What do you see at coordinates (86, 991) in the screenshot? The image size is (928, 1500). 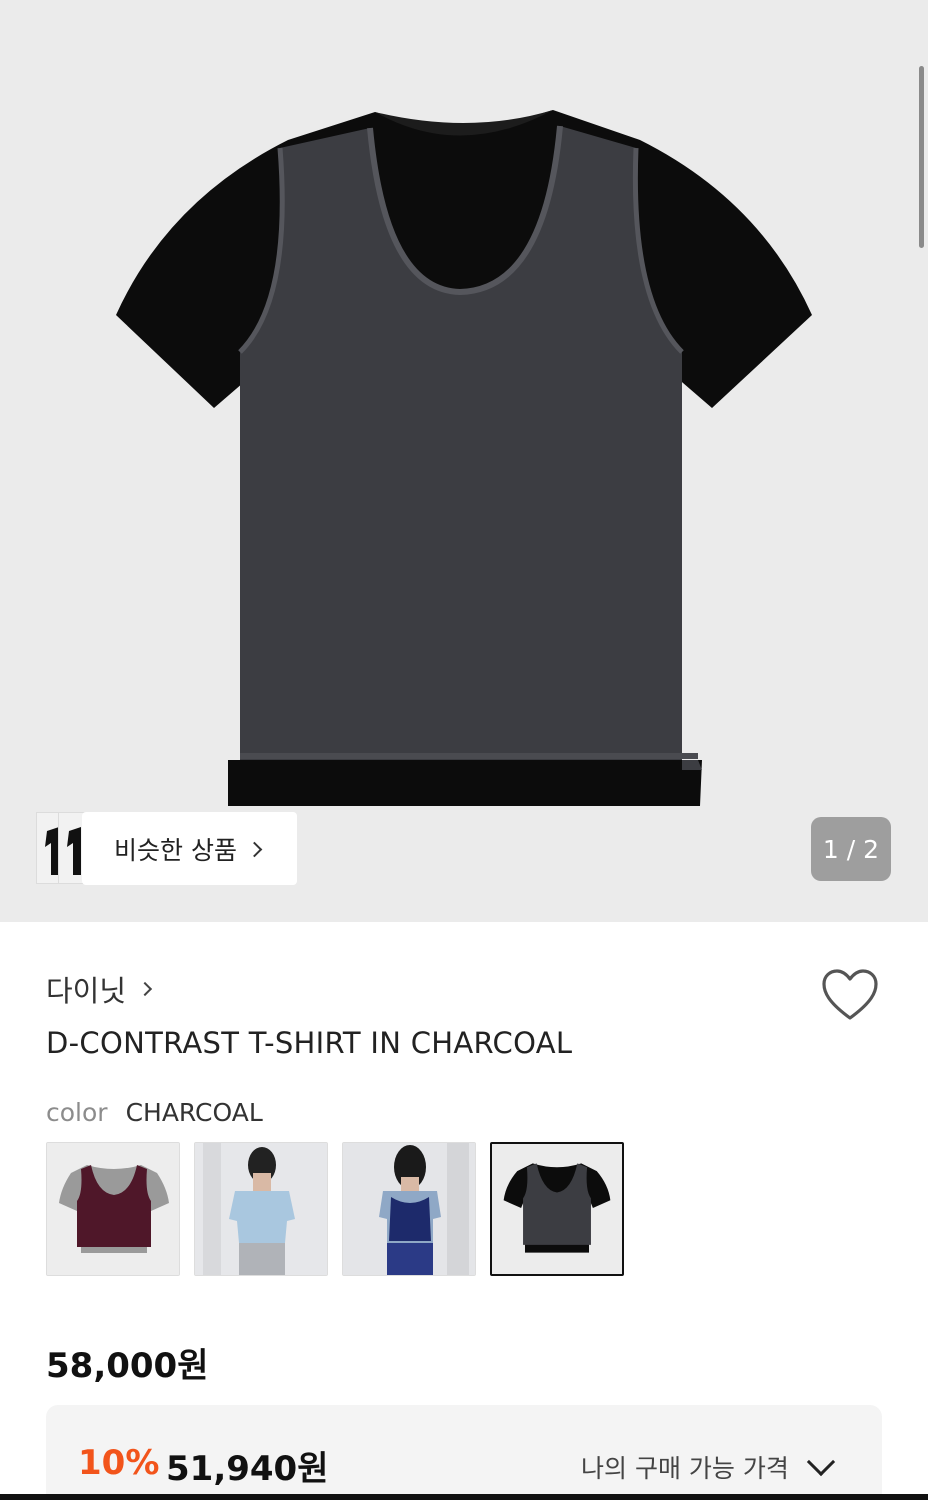 I see `brand-name: 다이닛` at bounding box center [86, 991].